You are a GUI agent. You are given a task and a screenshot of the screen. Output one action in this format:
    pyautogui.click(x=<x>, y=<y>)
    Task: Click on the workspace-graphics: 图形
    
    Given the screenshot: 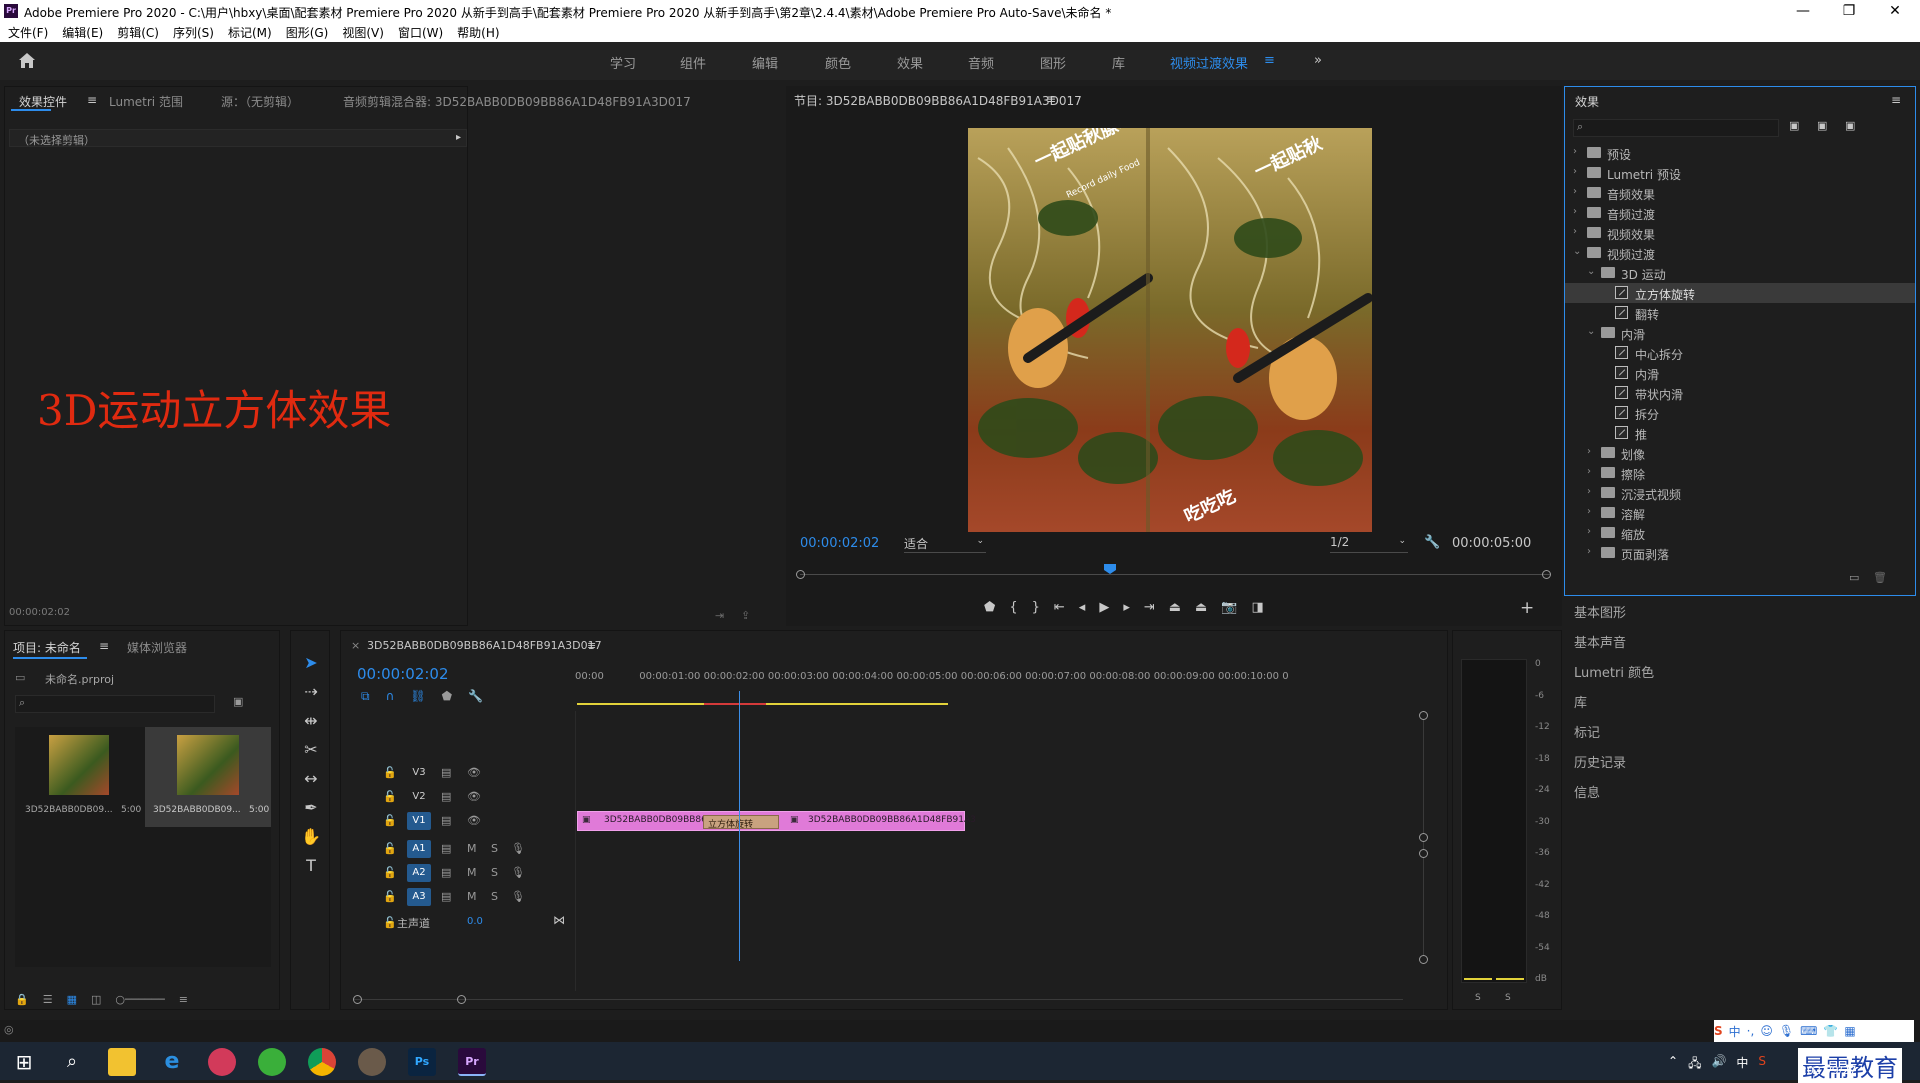 What is the action you would take?
    pyautogui.click(x=1053, y=62)
    